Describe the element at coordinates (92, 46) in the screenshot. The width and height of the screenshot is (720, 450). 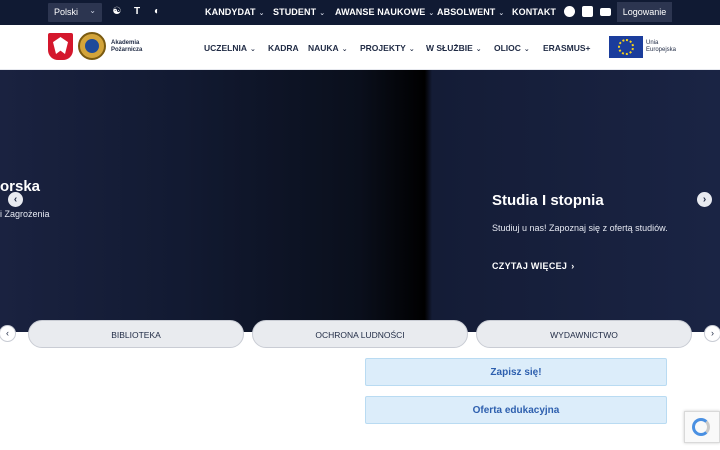
I see `seal-center` at that location.